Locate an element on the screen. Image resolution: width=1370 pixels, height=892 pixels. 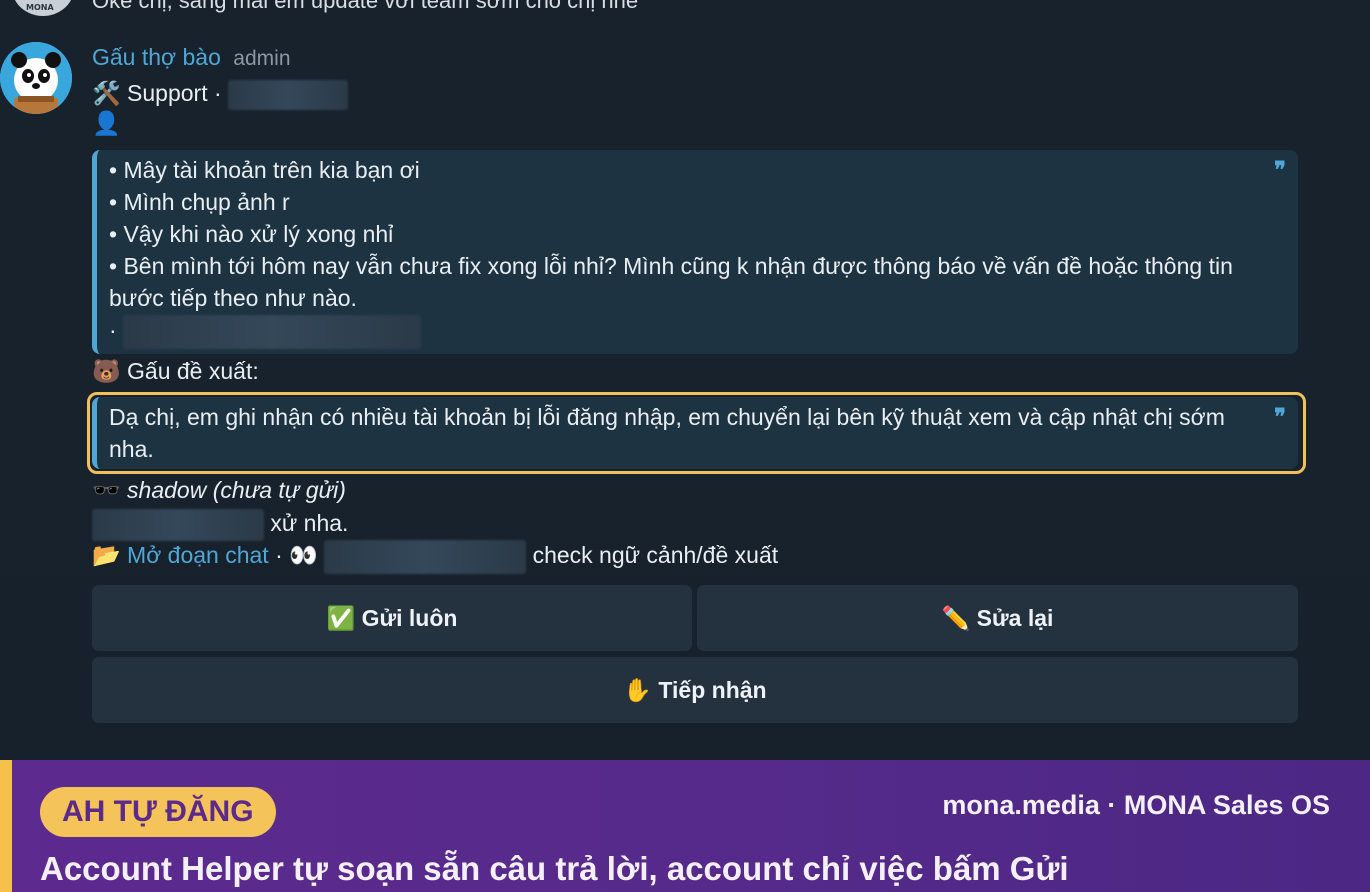
quote-line-5: · is located at coordinates (683, 331).